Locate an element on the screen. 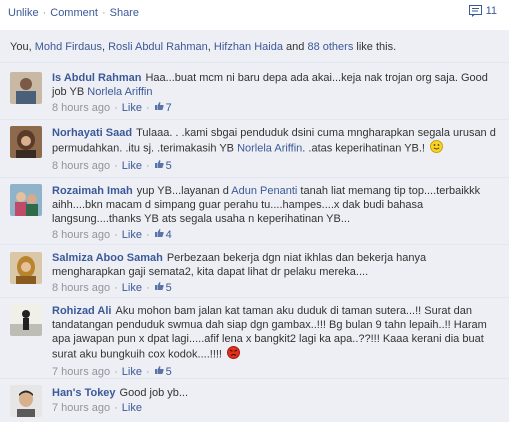 The height and width of the screenshot is (422, 509). comment-body: yup YB...layanan d is located at coordinates (182, 191).